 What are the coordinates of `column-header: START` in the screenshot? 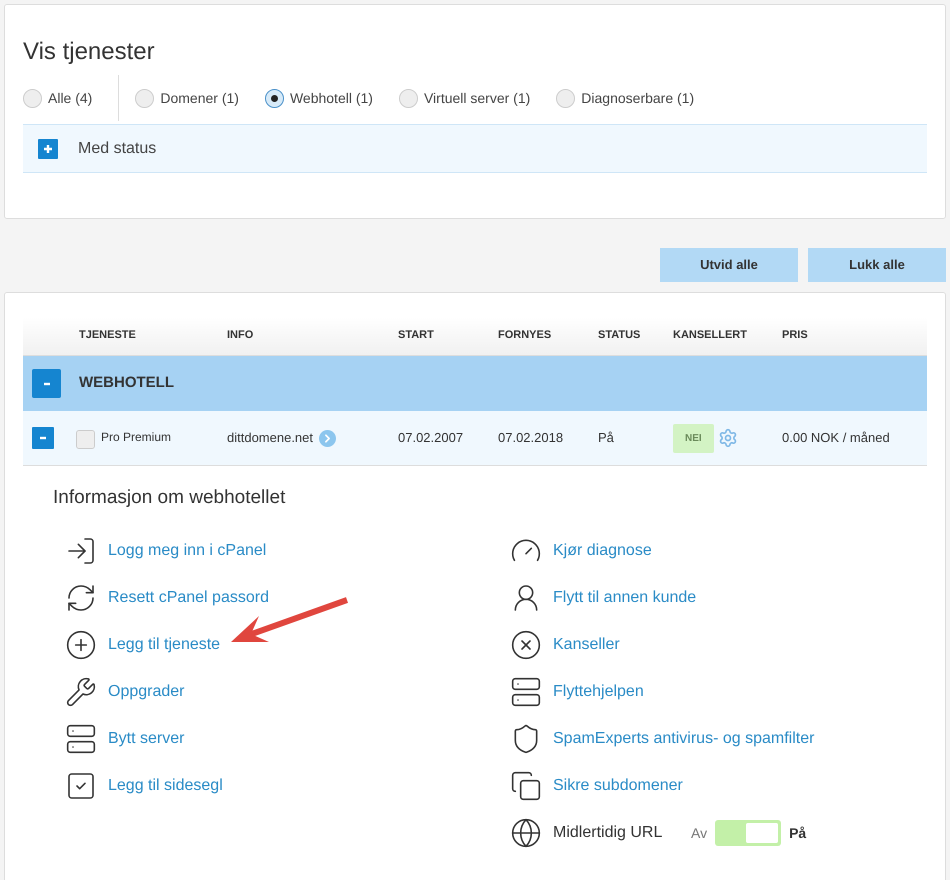 It's located at (416, 336).